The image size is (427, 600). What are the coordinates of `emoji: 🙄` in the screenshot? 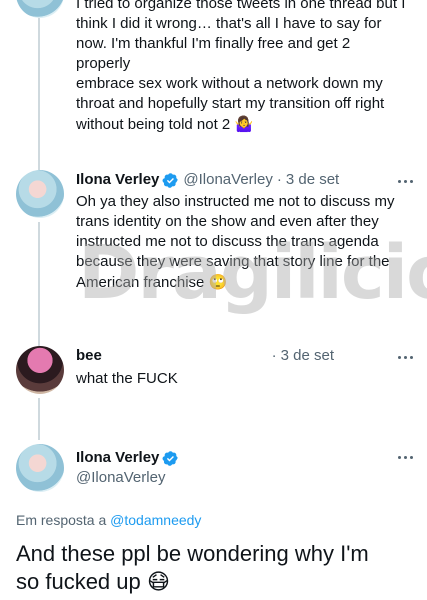 It's located at (218, 282).